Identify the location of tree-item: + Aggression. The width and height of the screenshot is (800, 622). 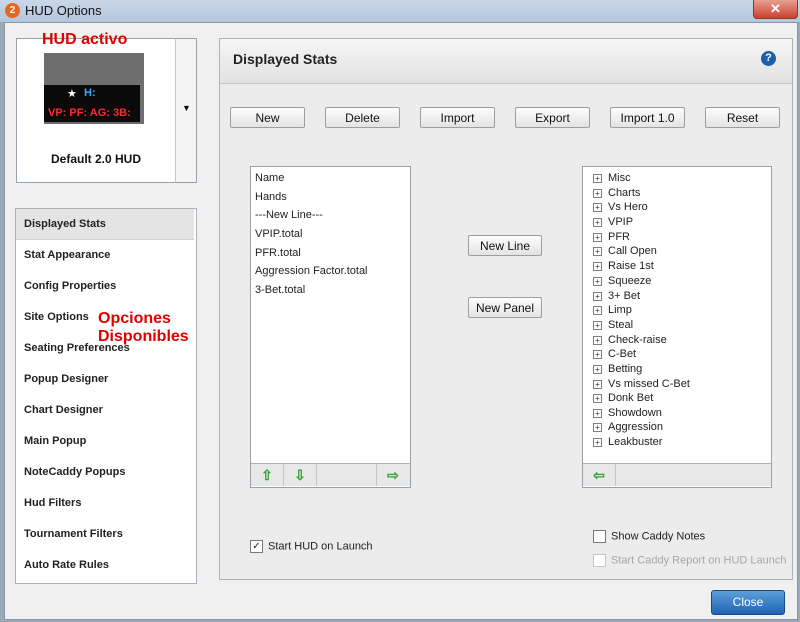
(628, 427).